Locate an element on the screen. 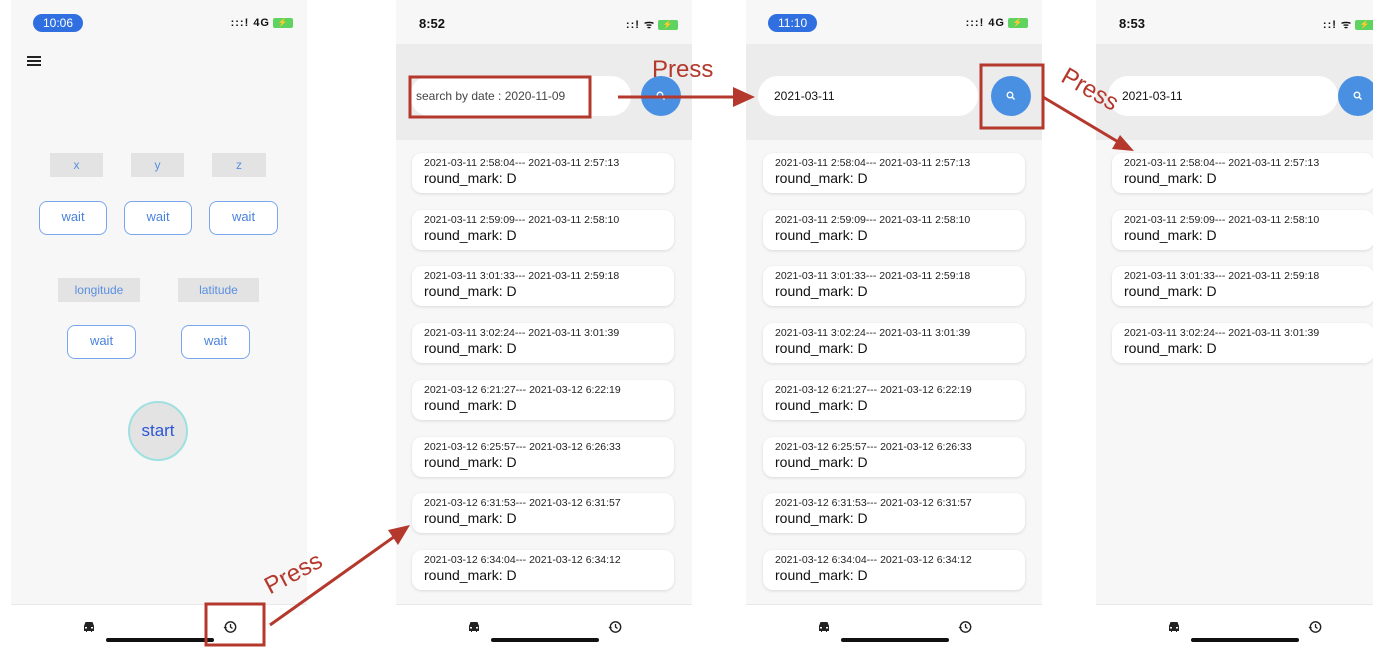 Image resolution: width=1373 pixels, height=648 pixels. press-annotation-2: Press is located at coordinates (683, 69).